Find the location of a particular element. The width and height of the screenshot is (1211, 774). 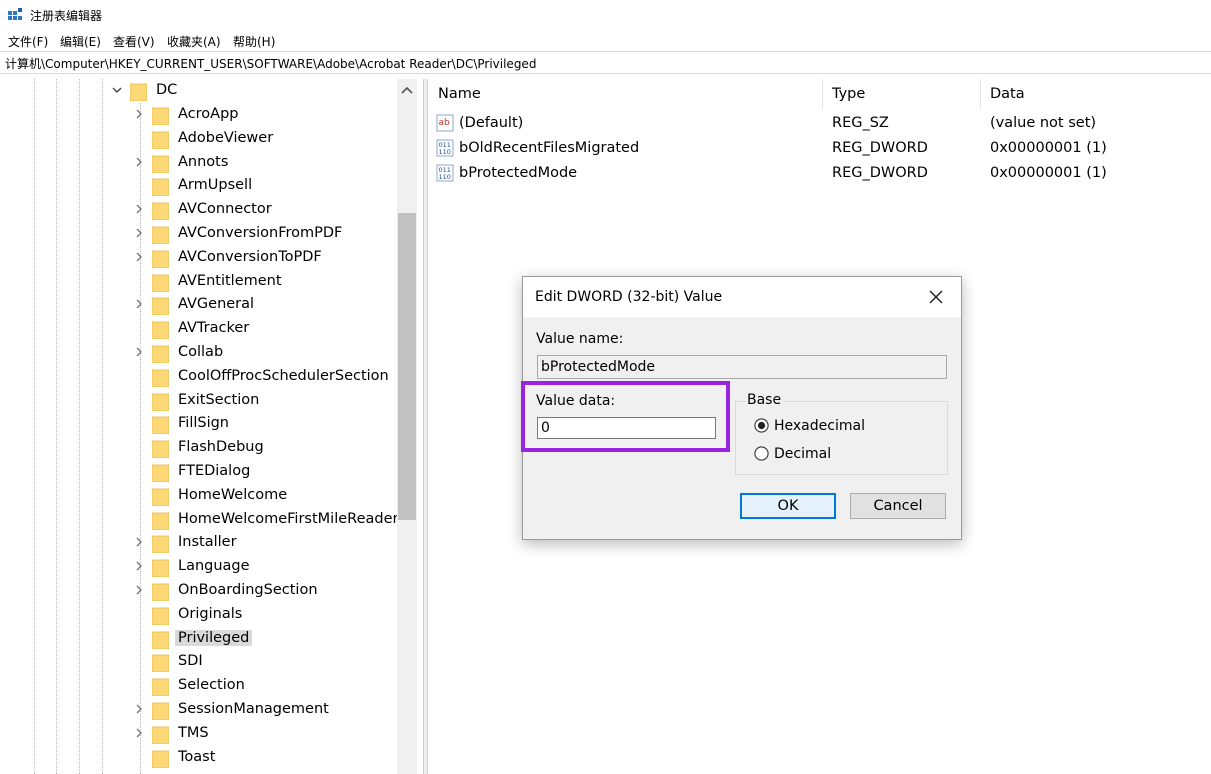

value-row: ab (Default) REG_SZ (value not set) is located at coordinates (820, 124).